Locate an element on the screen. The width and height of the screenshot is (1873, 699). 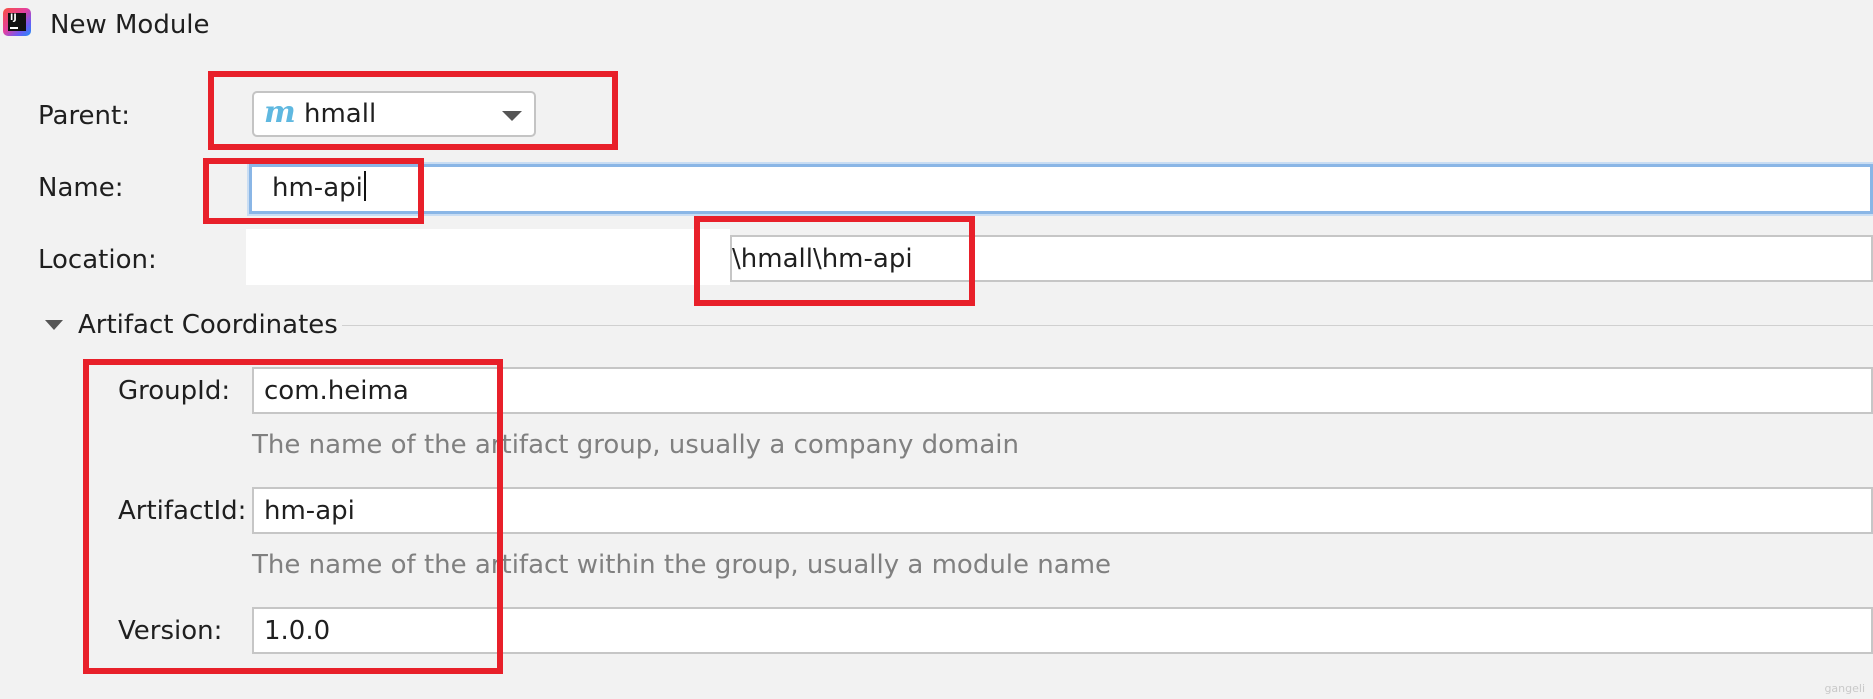
annotation-box-coordinates is located at coordinates (293, 516).